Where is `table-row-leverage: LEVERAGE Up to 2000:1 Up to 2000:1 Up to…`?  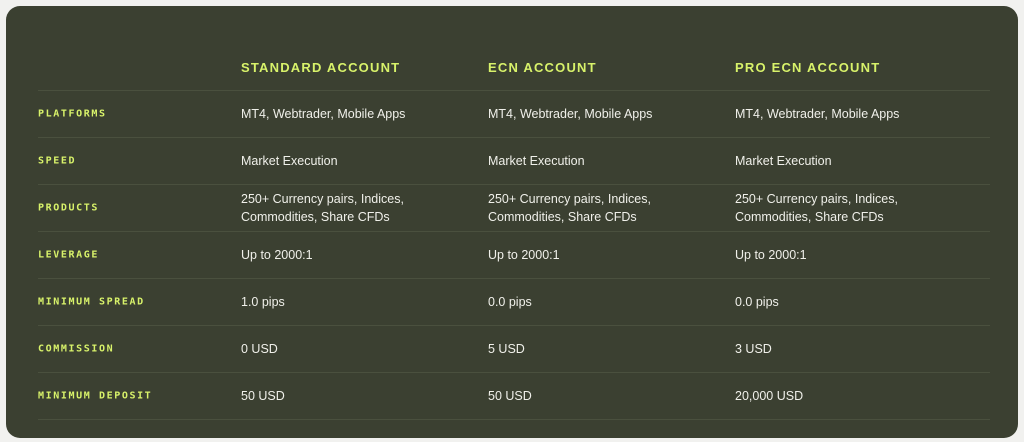
table-row-leverage: LEVERAGE Up to 2000:1 Up to 2000:1 Up to… is located at coordinates (514, 255).